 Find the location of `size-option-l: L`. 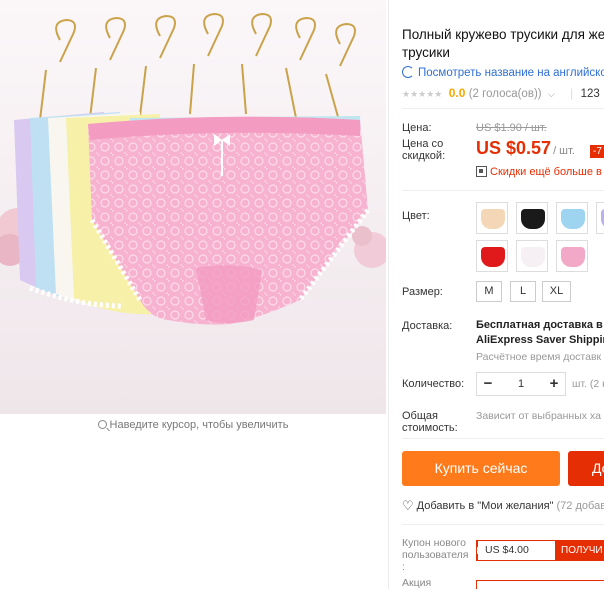

size-option-l: L is located at coordinates (523, 291).